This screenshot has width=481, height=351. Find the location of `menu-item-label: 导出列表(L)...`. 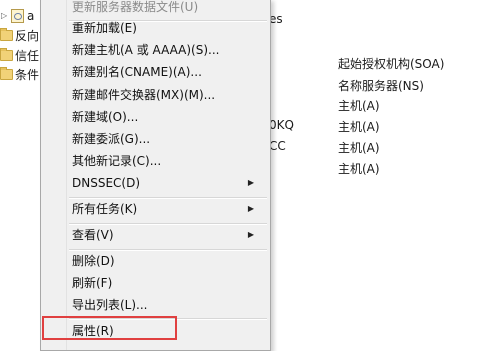

menu-item-label: 导出列表(L)... is located at coordinates (110, 305).